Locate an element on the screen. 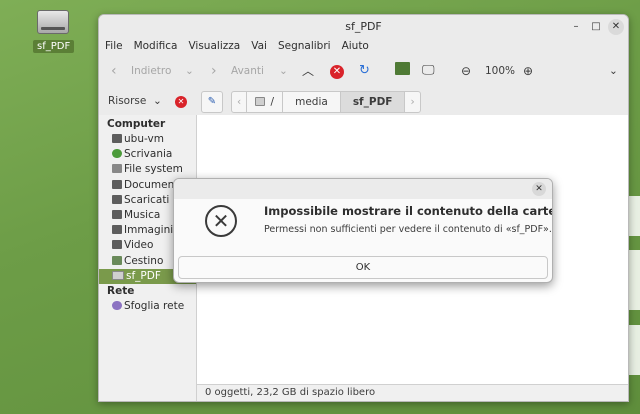 The image size is (640, 414). desktop-icon is located at coordinates (117, 154).